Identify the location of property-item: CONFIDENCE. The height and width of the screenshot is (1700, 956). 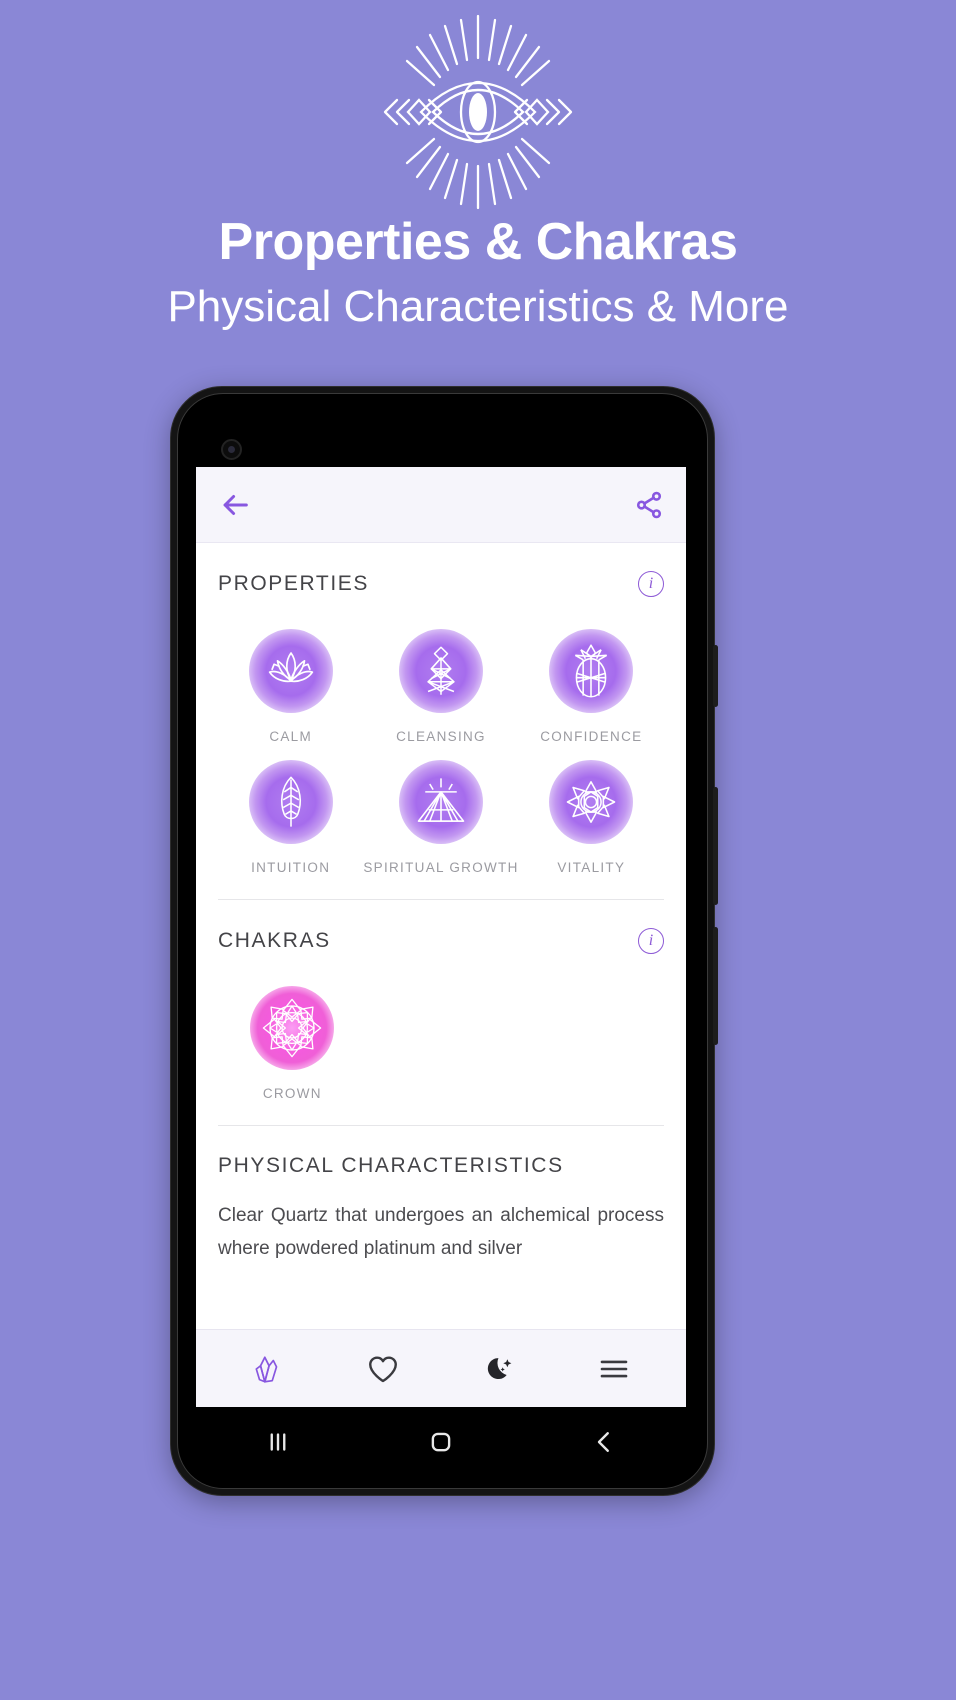
(591, 679).